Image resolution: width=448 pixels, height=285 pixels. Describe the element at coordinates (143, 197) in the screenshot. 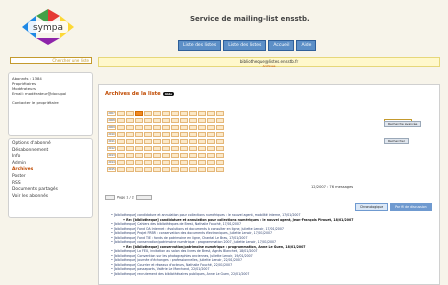

I see `next-page-button` at that location.